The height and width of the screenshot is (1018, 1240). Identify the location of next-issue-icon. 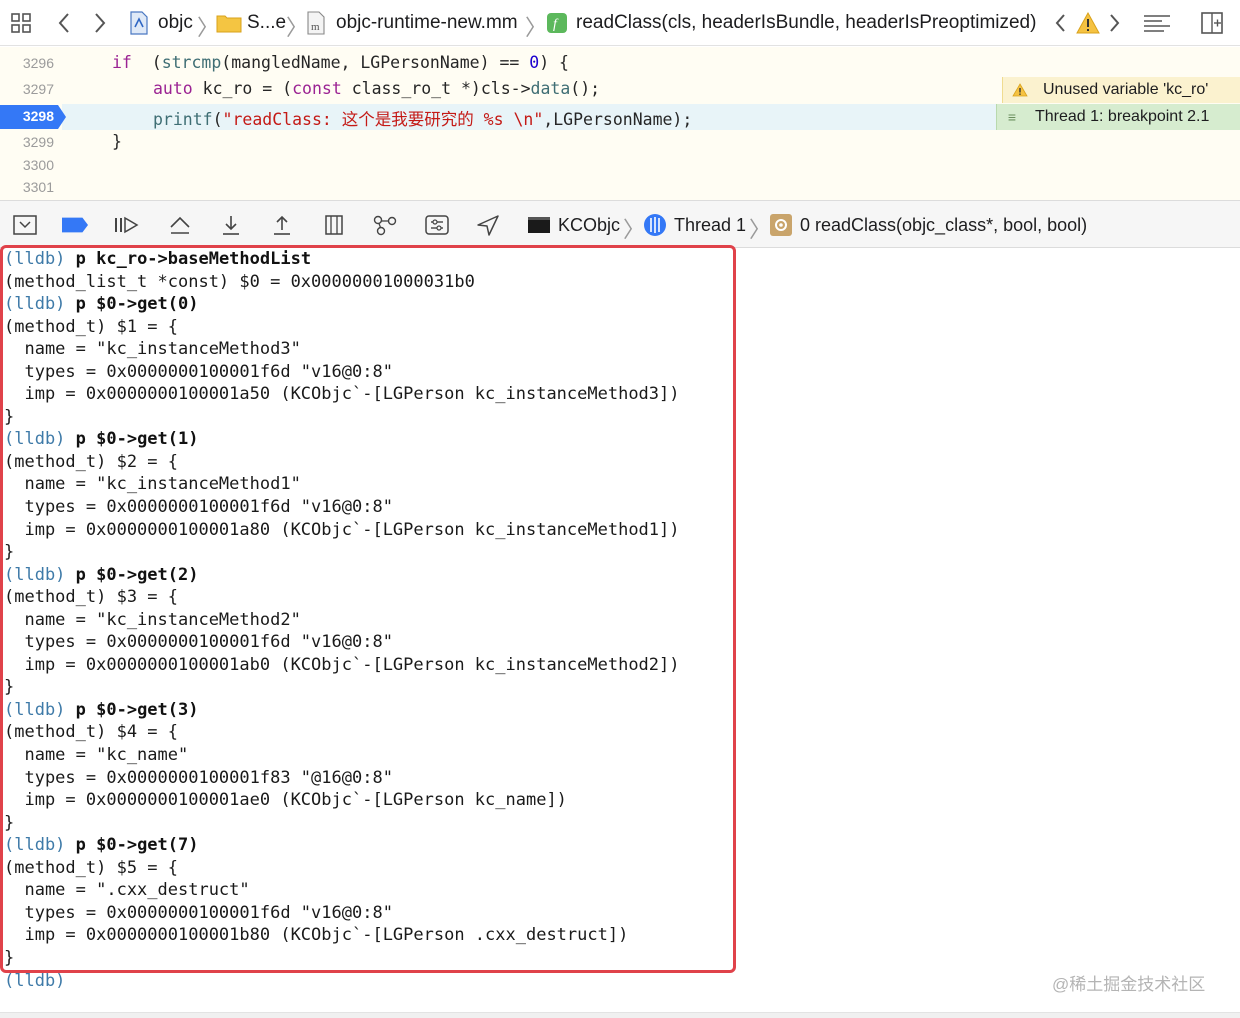
(1115, 23).